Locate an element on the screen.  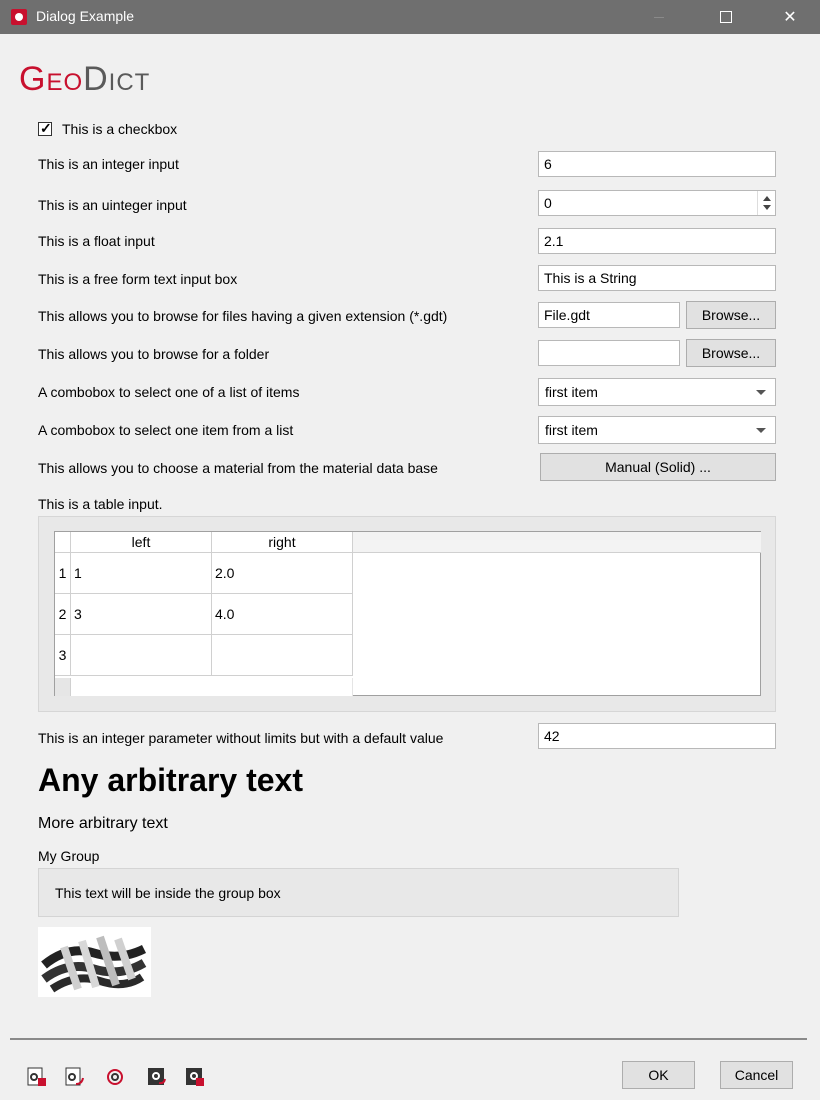
float-input: 2.1 is located at coordinates (657, 241).